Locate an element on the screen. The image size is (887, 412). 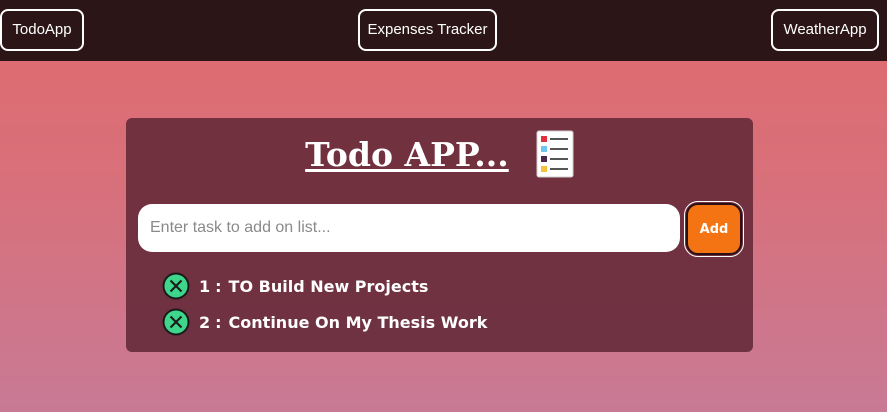
task-item: 2 : Continue On My Thesis Work is located at coordinates (442, 322).